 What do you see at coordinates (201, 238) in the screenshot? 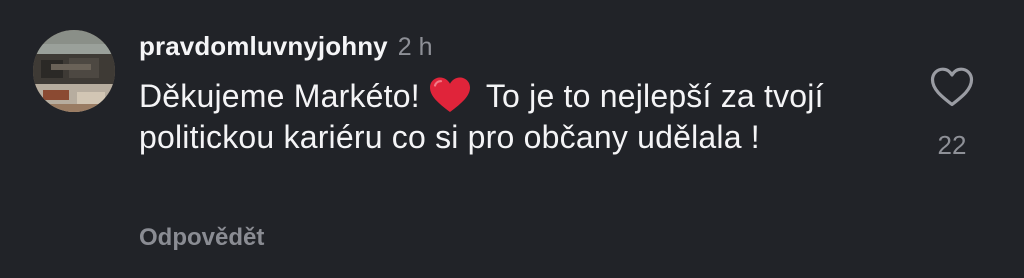
I see `reply-button: Odpovědět` at bounding box center [201, 238].